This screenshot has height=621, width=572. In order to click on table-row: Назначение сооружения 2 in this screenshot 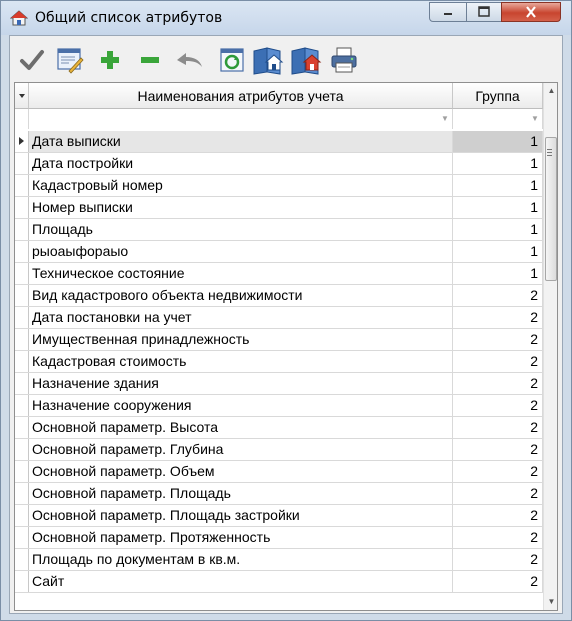, I will do `click(279, 406)`.